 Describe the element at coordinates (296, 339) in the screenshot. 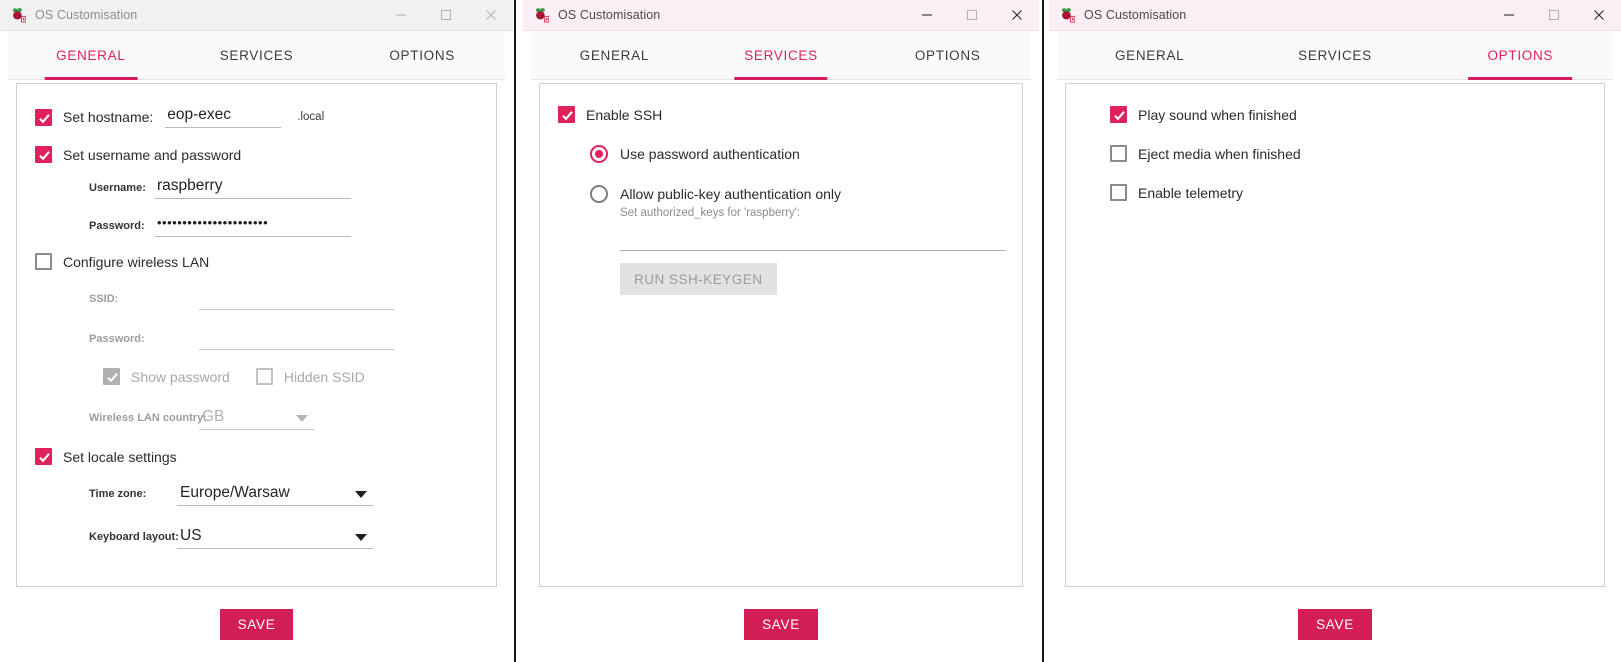

I see `wifi-password-input` at that location.